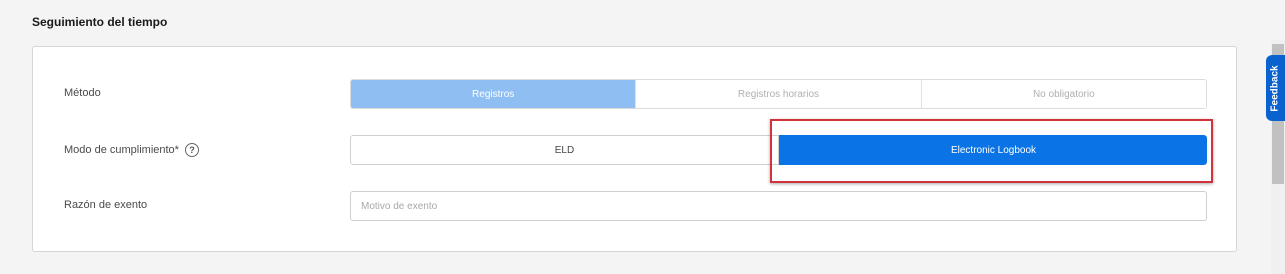 Image resolution: width=1285 pixels, height=274 pixels. I want to click on section-title: Seguimiento del tiempo, so click(100, 22).